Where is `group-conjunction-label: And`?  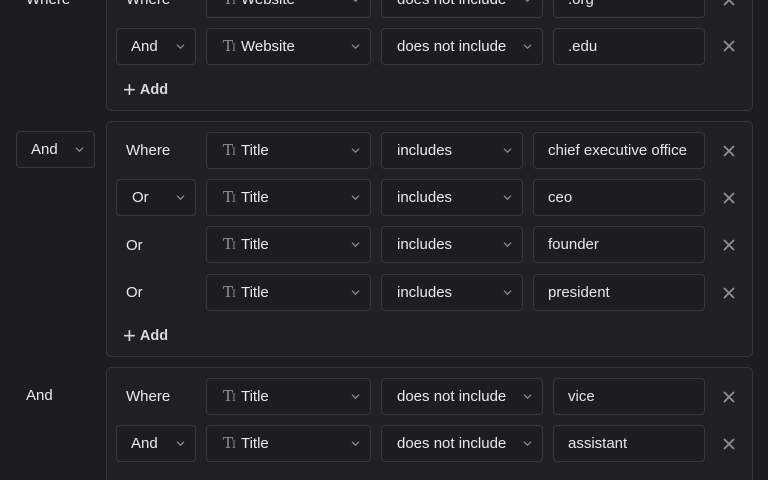 group-conjunction-label: And is located at coordinates (44, 149).